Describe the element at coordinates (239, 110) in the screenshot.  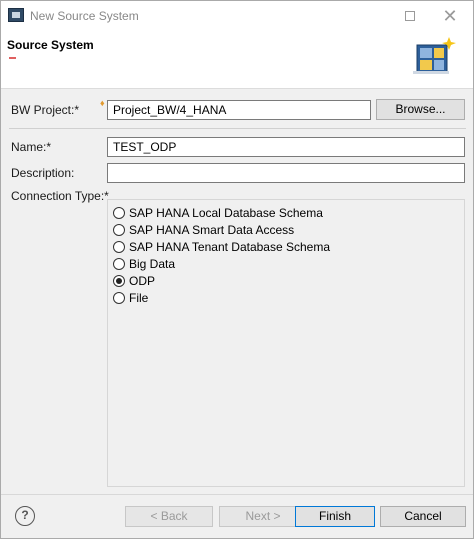
I see `bw-project-field: Project_BW/4_HANA` at that location.